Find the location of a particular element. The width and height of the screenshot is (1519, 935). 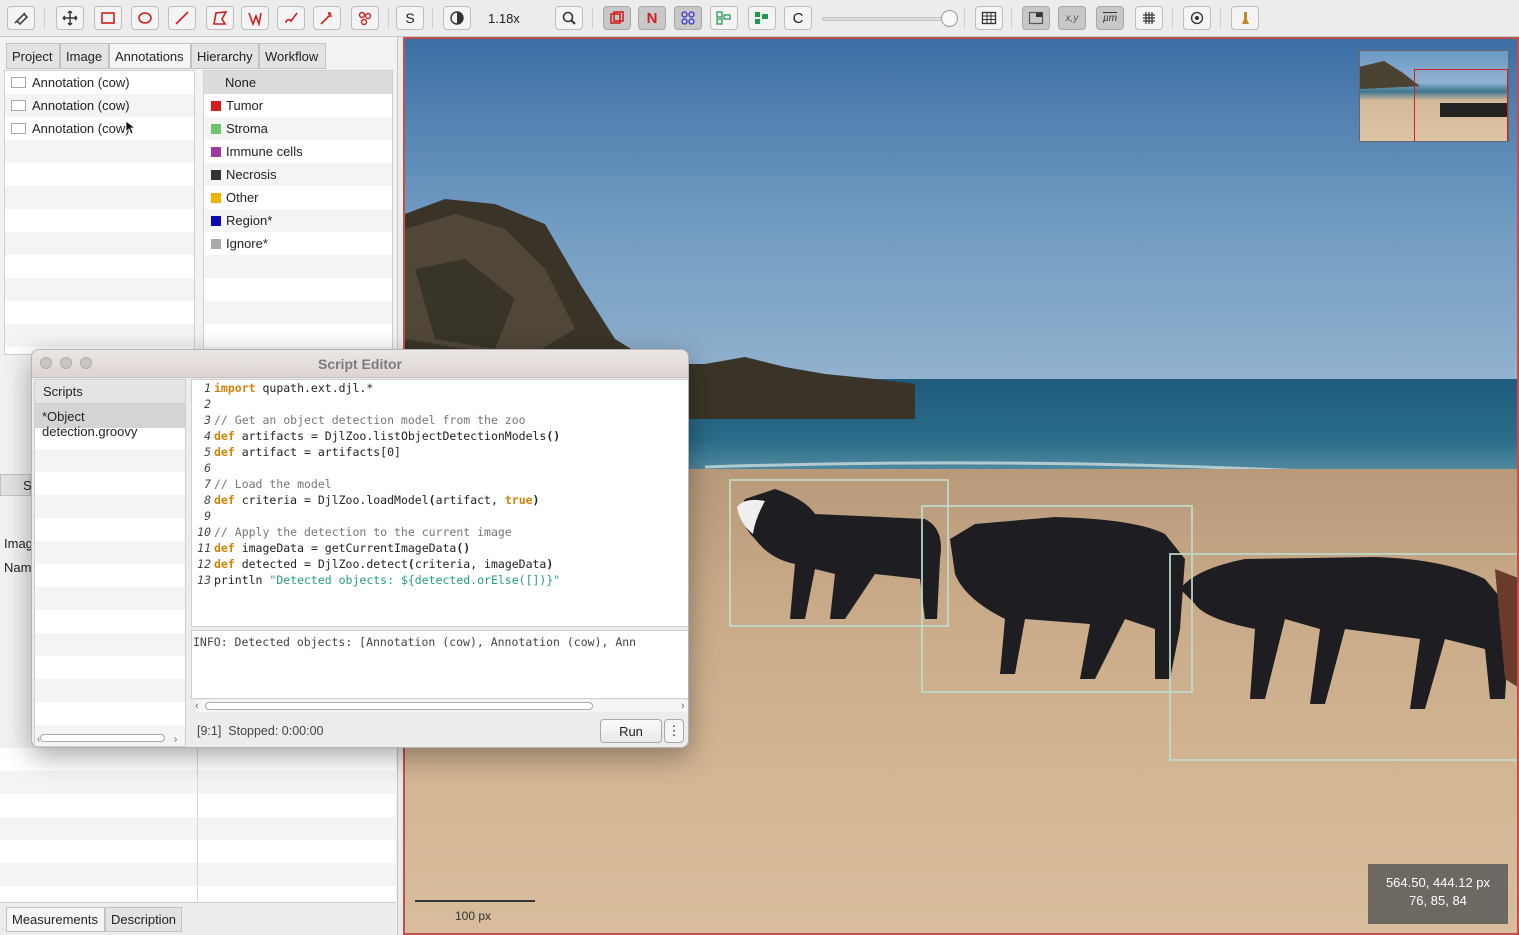

tab-annotations: Annotations is located at coordinates (150, 56).